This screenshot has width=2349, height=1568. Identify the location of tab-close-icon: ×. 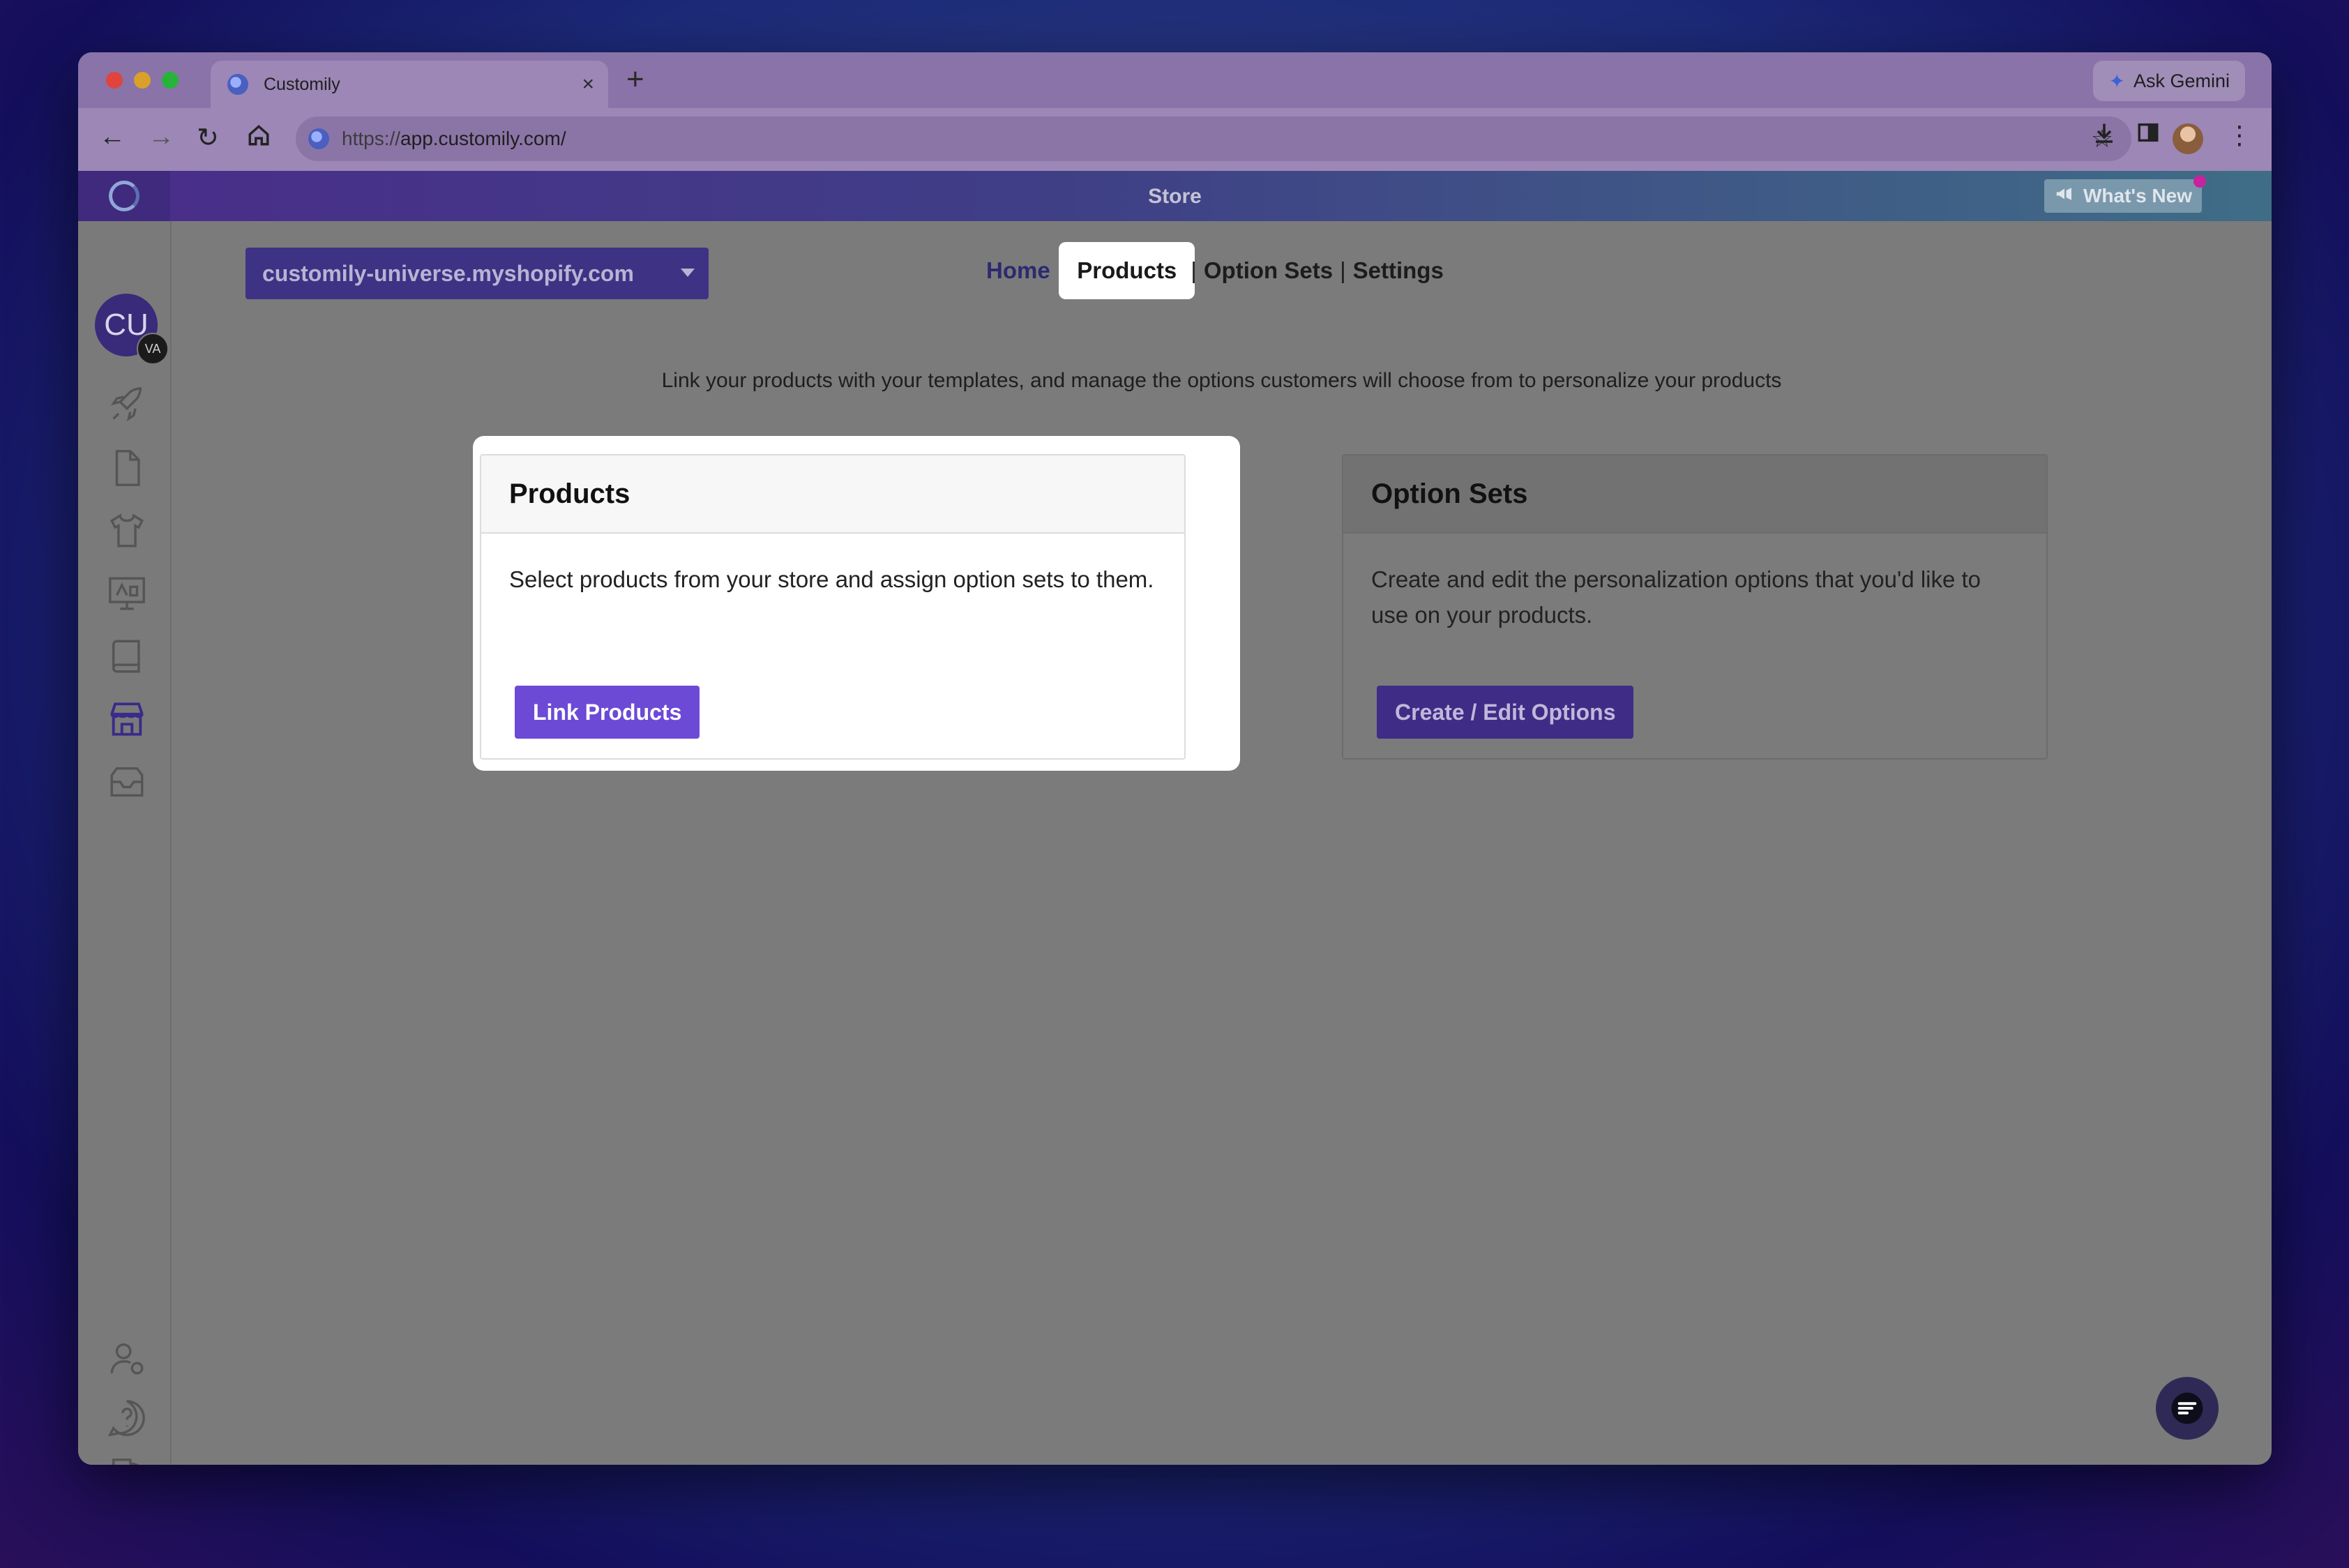
(588, 84).